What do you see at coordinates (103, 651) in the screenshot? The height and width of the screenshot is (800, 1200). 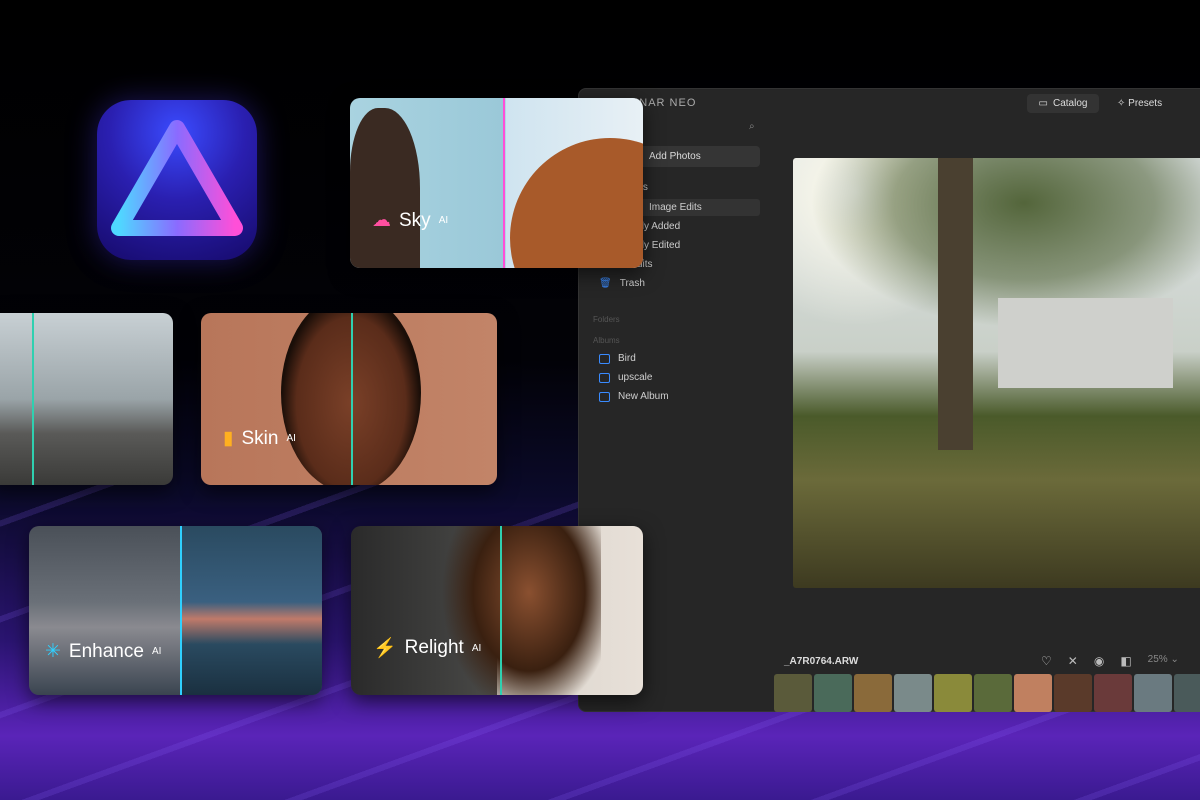 I see `enhance-label: ✳ Enhance AI` at bounding box center [103, 651].